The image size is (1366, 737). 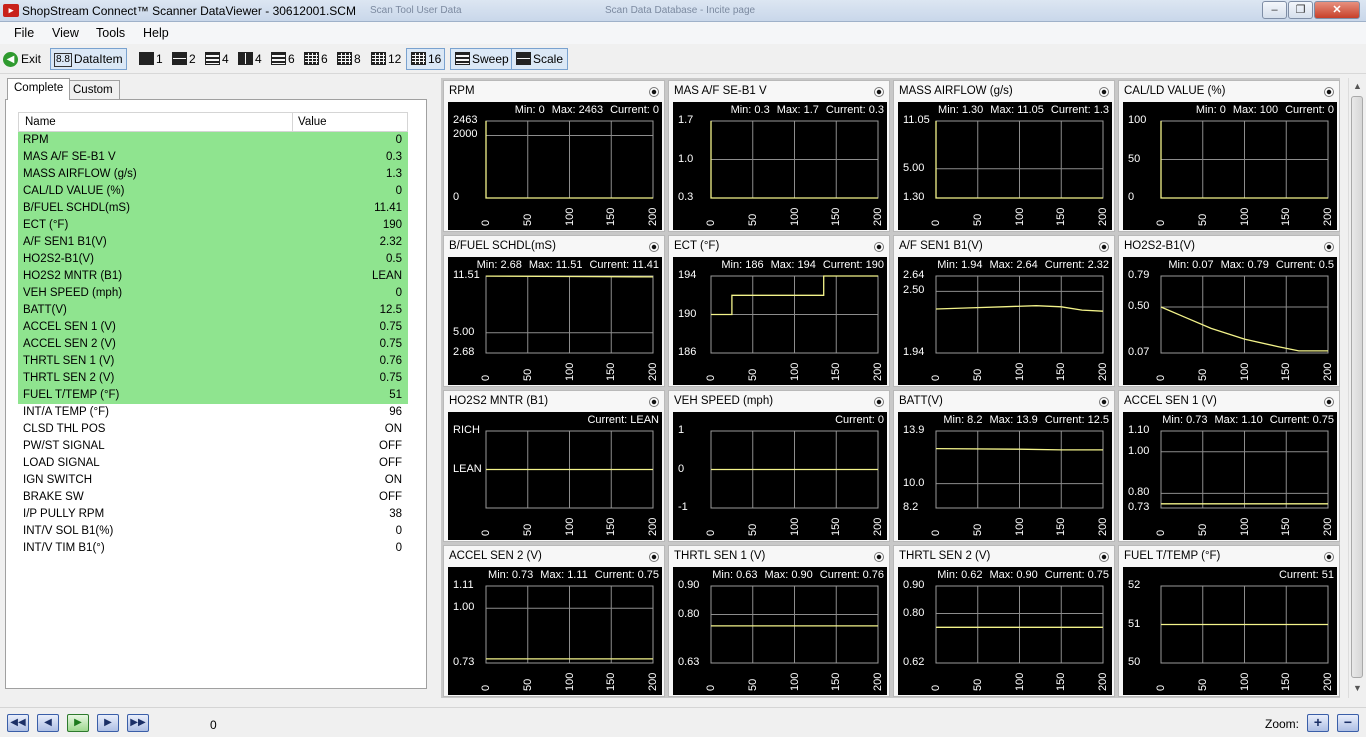 What do you see at coordinates (213, 191) in the screenshot?
I see `table-row: CAL/LD VALUE (%) 0` at bounding box center [213, 191].